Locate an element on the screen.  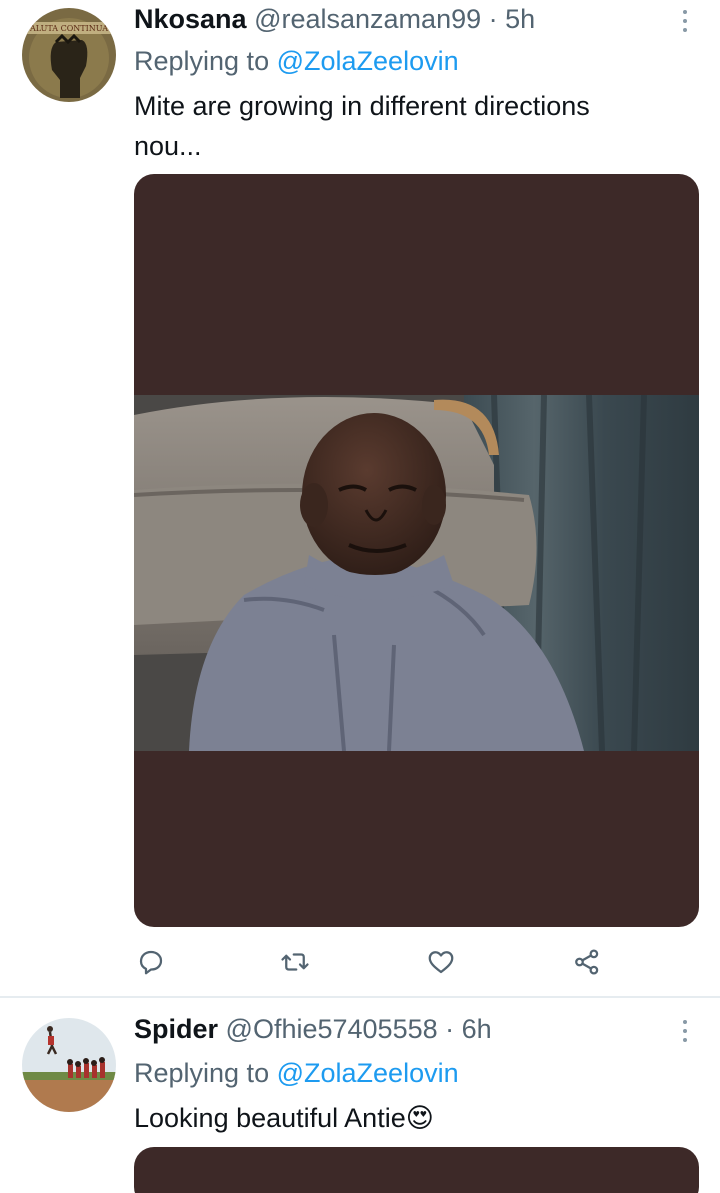
avatar-nkosana: ALUTA CONTINUA is located at coordinates (69, 55).